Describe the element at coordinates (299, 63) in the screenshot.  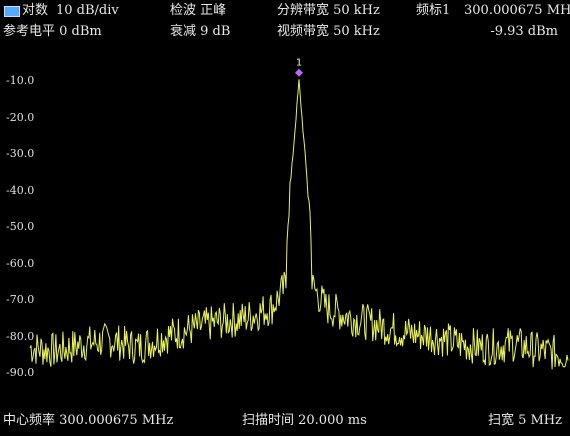
I see `marker-number: 1` at that location.